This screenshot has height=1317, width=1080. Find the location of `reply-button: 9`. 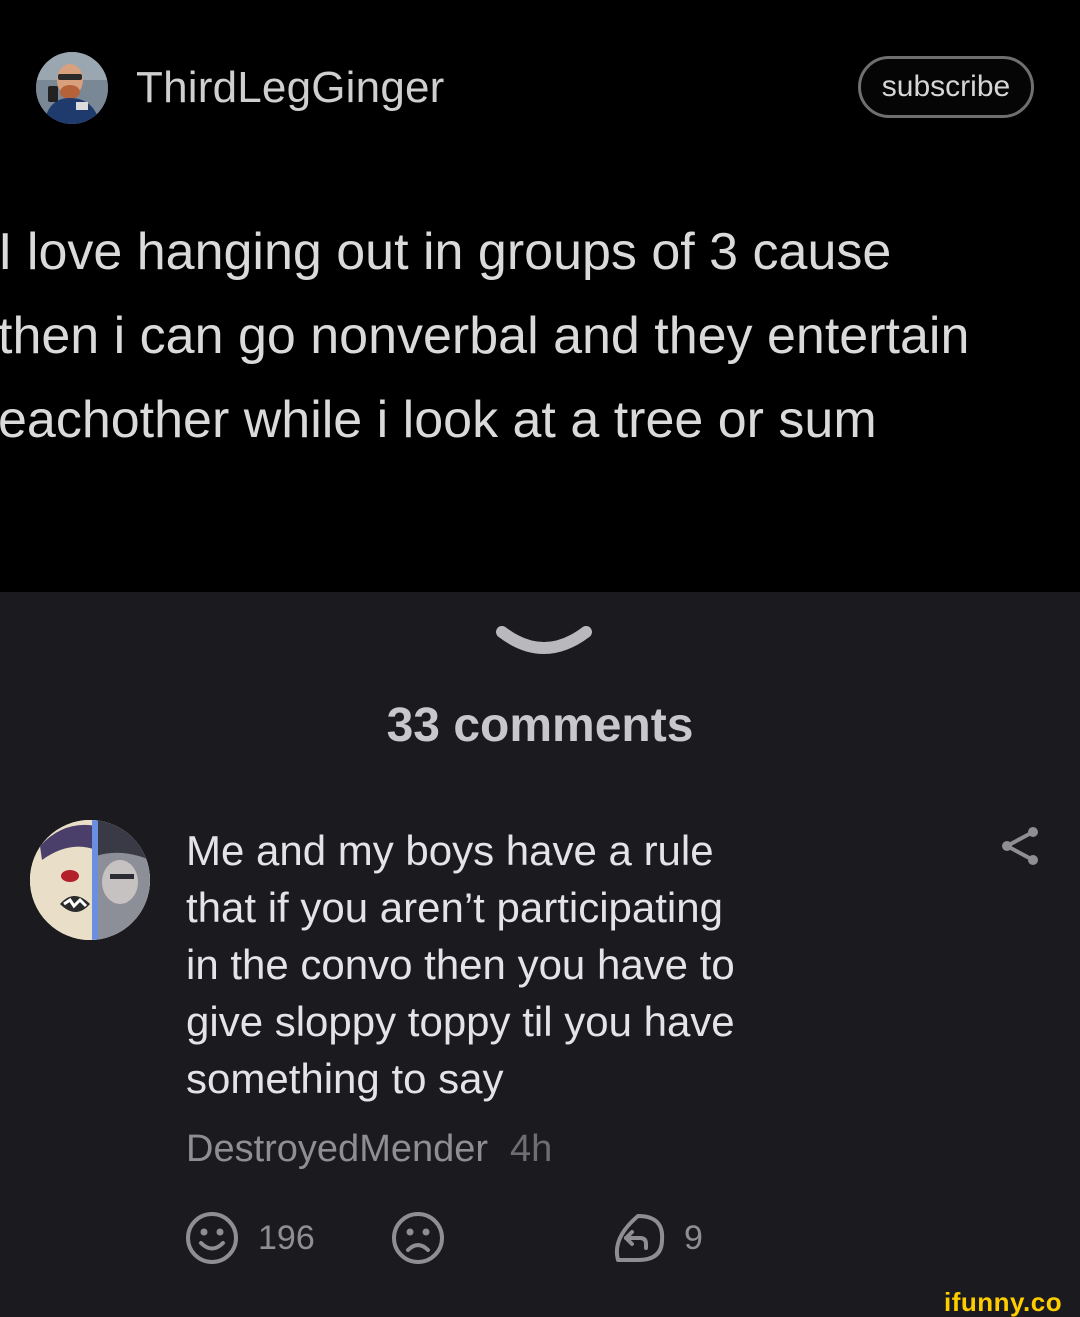

reply-button: 9 is located at coordinates (656, 1238).